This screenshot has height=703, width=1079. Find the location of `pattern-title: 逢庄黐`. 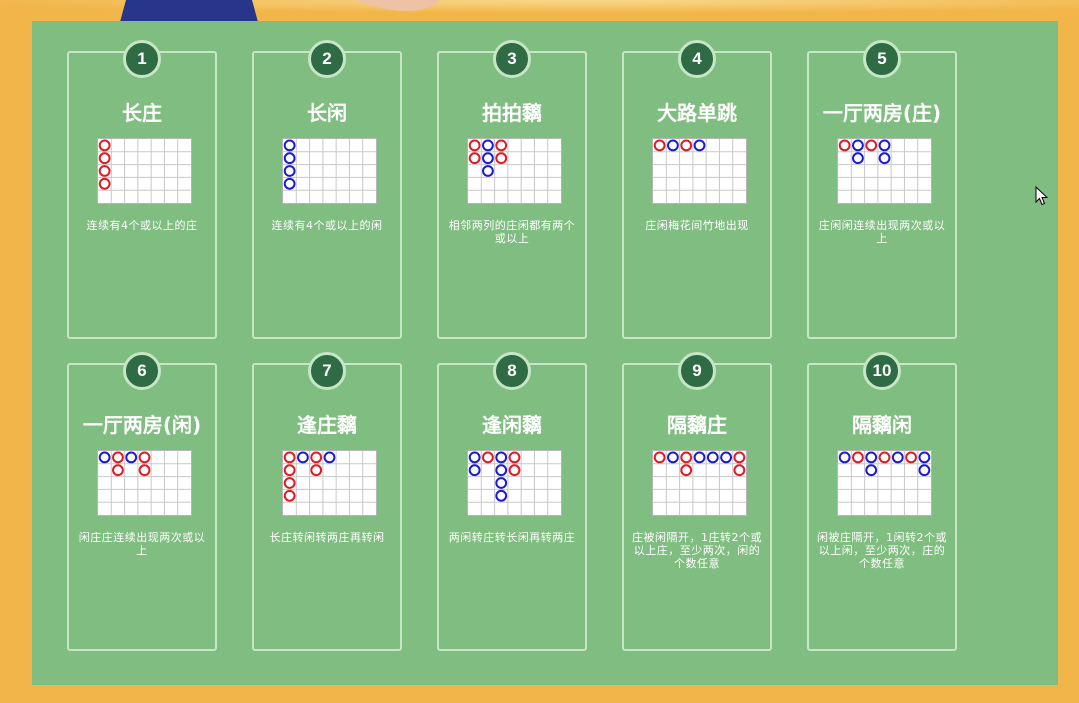

pattern-title: 逢庄黐 is located at coordinates (327, 425).